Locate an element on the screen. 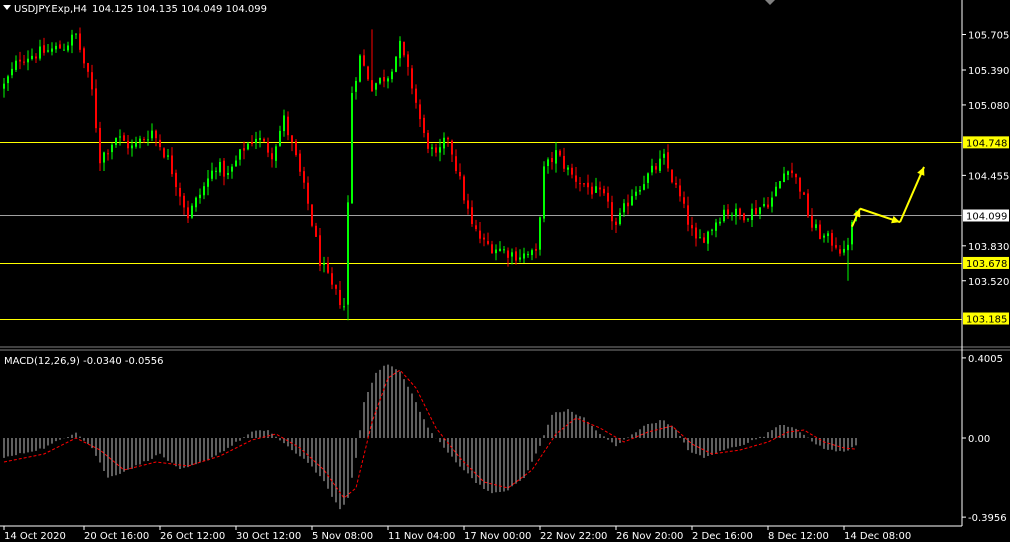 Image resolution: width=1010 pixels, height=542 pixels. time-tick-label: 8 Dec 12:00 is located at coordinates (798, 536).